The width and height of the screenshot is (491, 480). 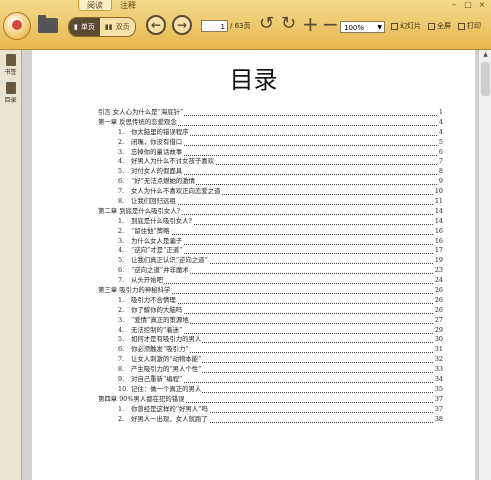 What do you see at coordinates (270, 192) in the screenshot?
I see `toc-entry: 7. 女人为什么不喜欢正向恋爱之道 10` at bounding box center [270, 192].